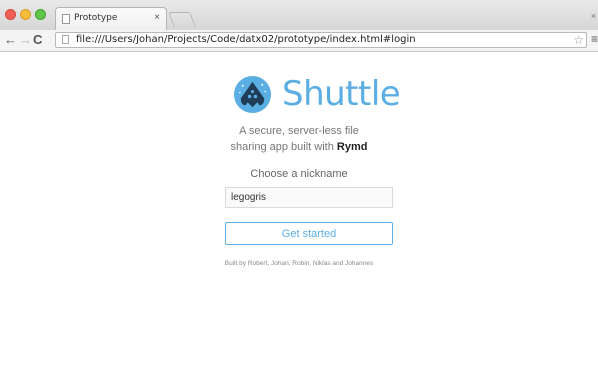 This screenshot has height=389, width=598. I want to click on get-started-button: Get started, so click(309, 233).